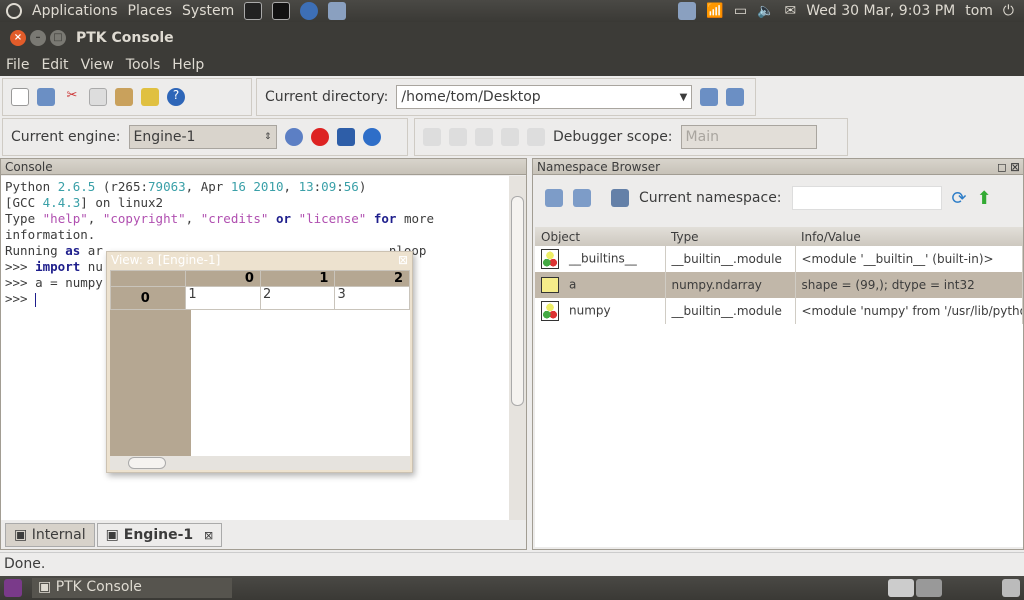 The height and width of the screenshot is (600, 1024). I want to click on battery-icon: ▭, so click(740, 11).